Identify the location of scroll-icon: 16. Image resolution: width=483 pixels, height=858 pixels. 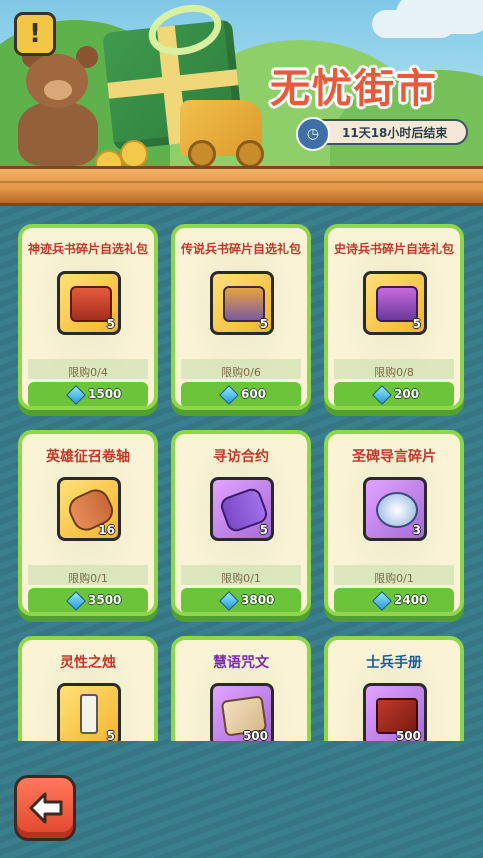
(89, 509).